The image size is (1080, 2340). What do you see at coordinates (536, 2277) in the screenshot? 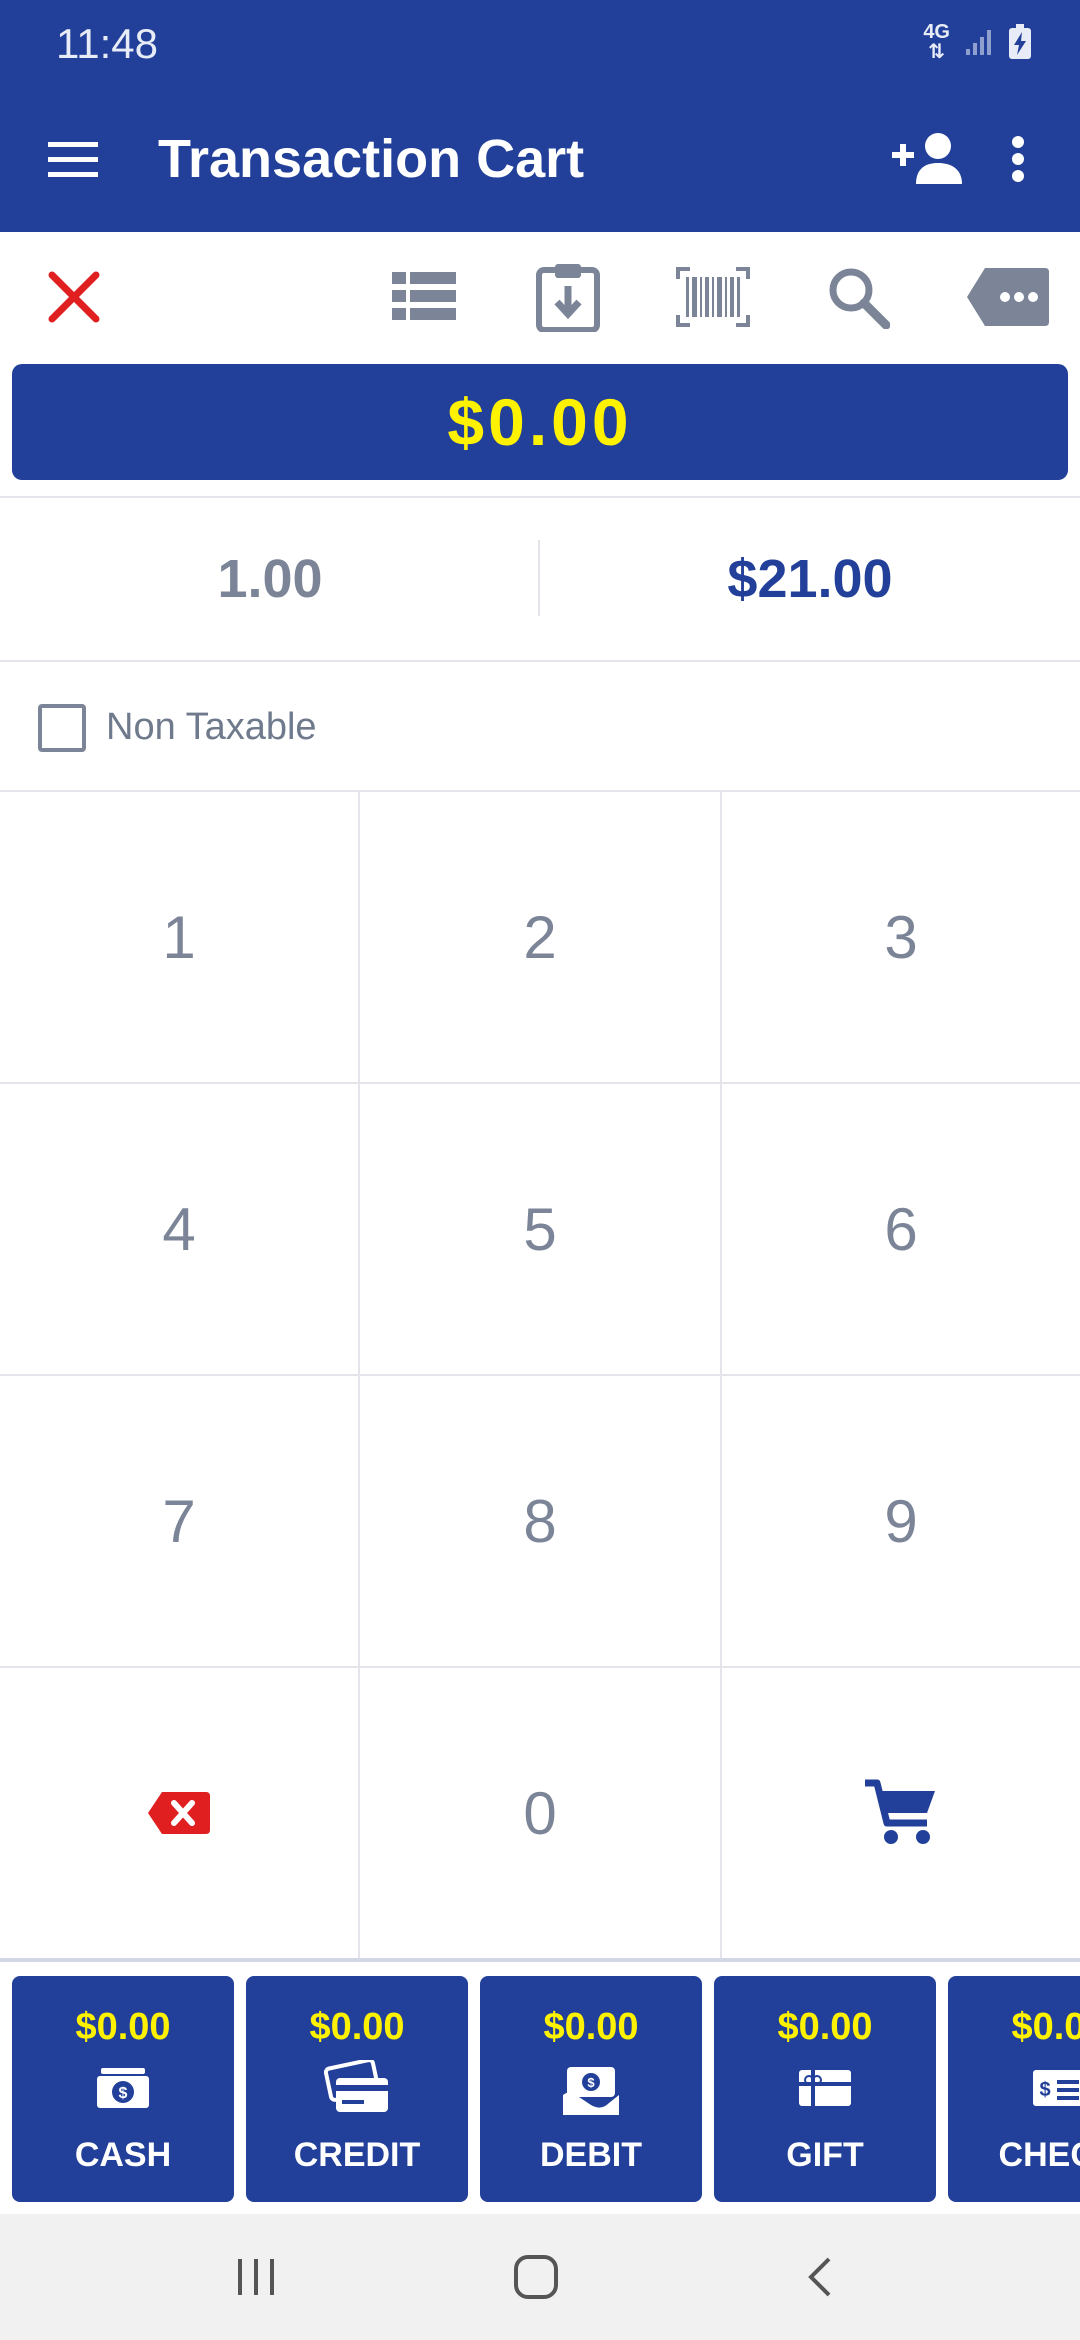
I see `home-icon` at bounding box center [536, 2277].